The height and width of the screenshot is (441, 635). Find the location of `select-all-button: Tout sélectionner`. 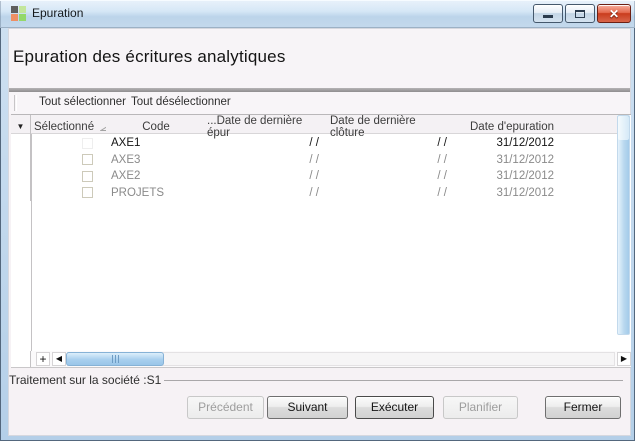

select-all-button: Tout sélectionner is located at coordinates (82, 102).